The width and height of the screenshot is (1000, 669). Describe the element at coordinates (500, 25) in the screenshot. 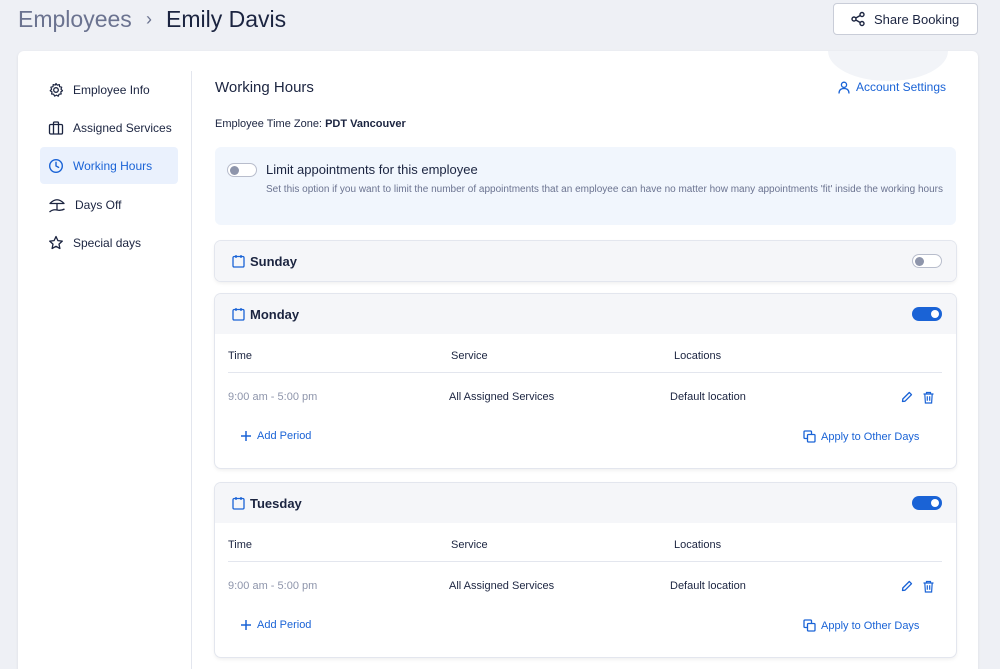

I see `top-bar: Employees › Emily Davis Share Booking` at that location.